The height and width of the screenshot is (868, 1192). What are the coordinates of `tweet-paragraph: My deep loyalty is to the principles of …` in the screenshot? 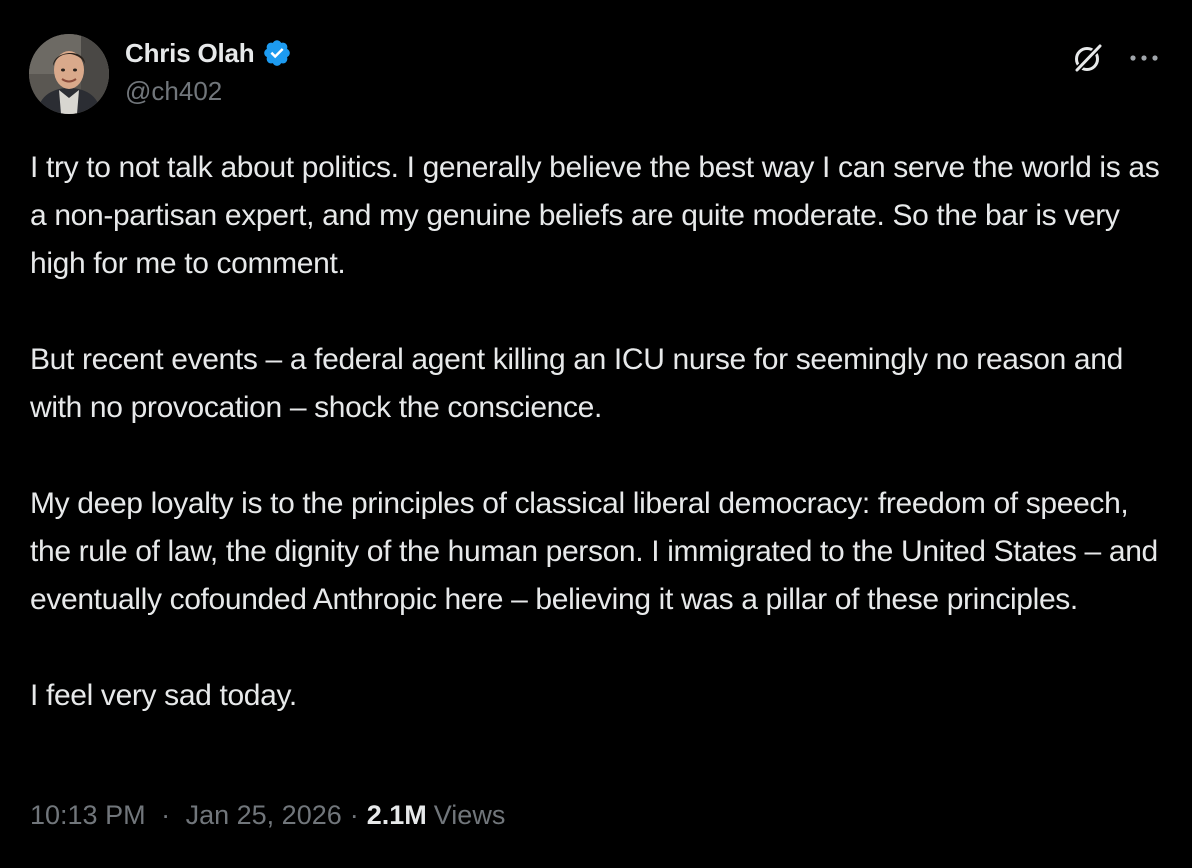 It's located at (594, 551).